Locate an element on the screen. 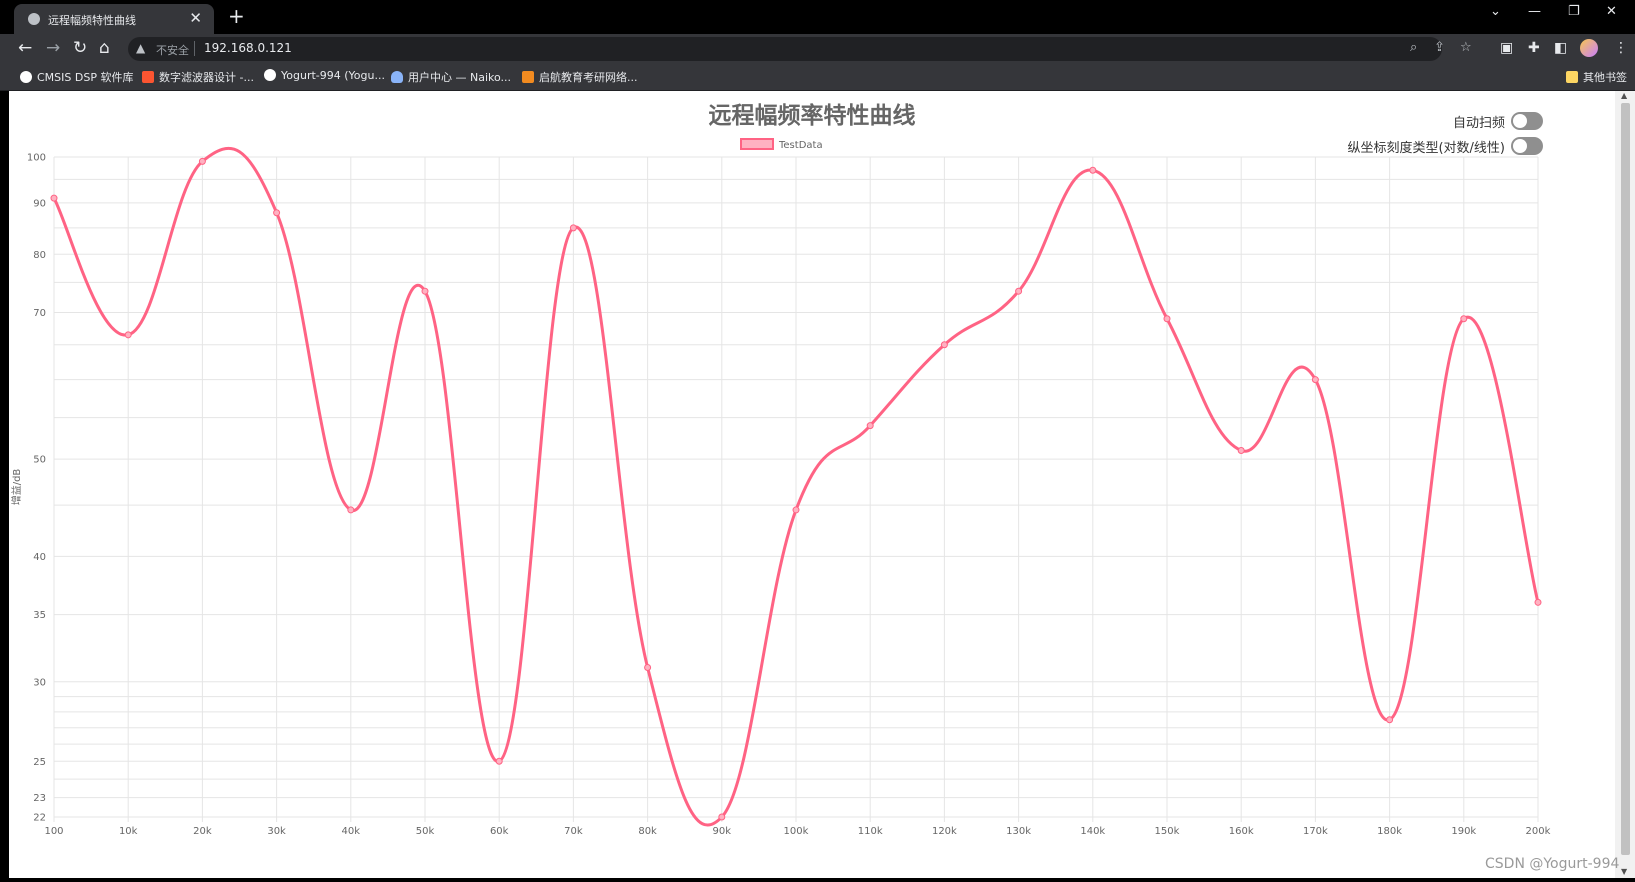  tab-strip: 远程幅频特性曲线 ✕ + ⌄ — ❐ ✕ is located at coordinates (817, 17).